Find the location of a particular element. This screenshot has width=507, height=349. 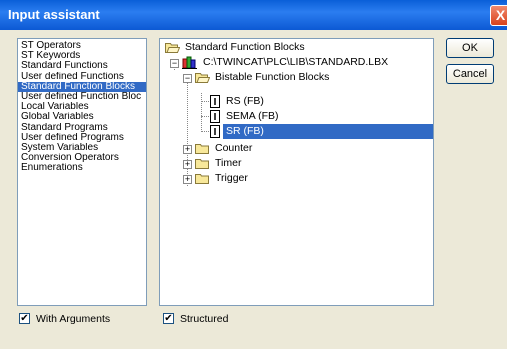

cancel-button: Cancel is located at coordinates (470, 74).